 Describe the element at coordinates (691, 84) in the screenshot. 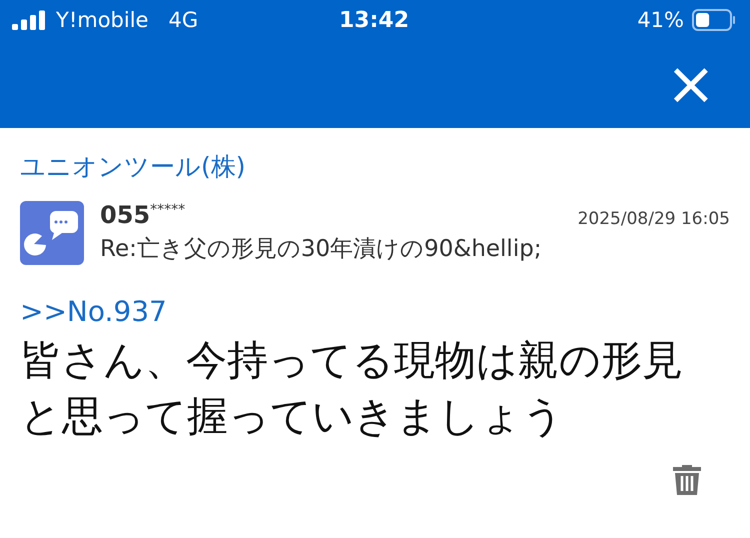

I see `close-button: ×` at that location.